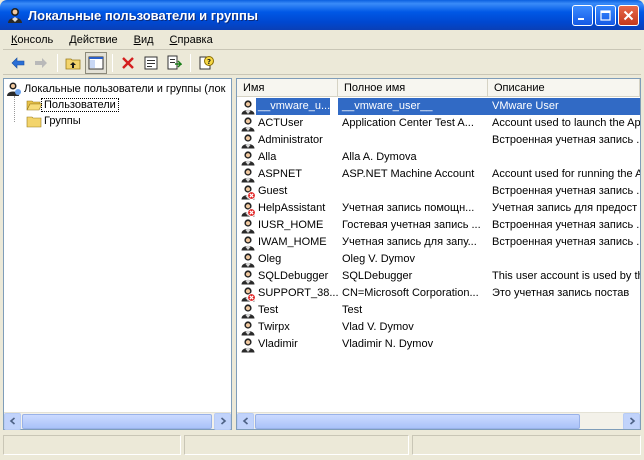  Describe the element at coordinates (378, 327) in the screenshot. I see `cell-fullname: Vlad V. Dymov` at that location.